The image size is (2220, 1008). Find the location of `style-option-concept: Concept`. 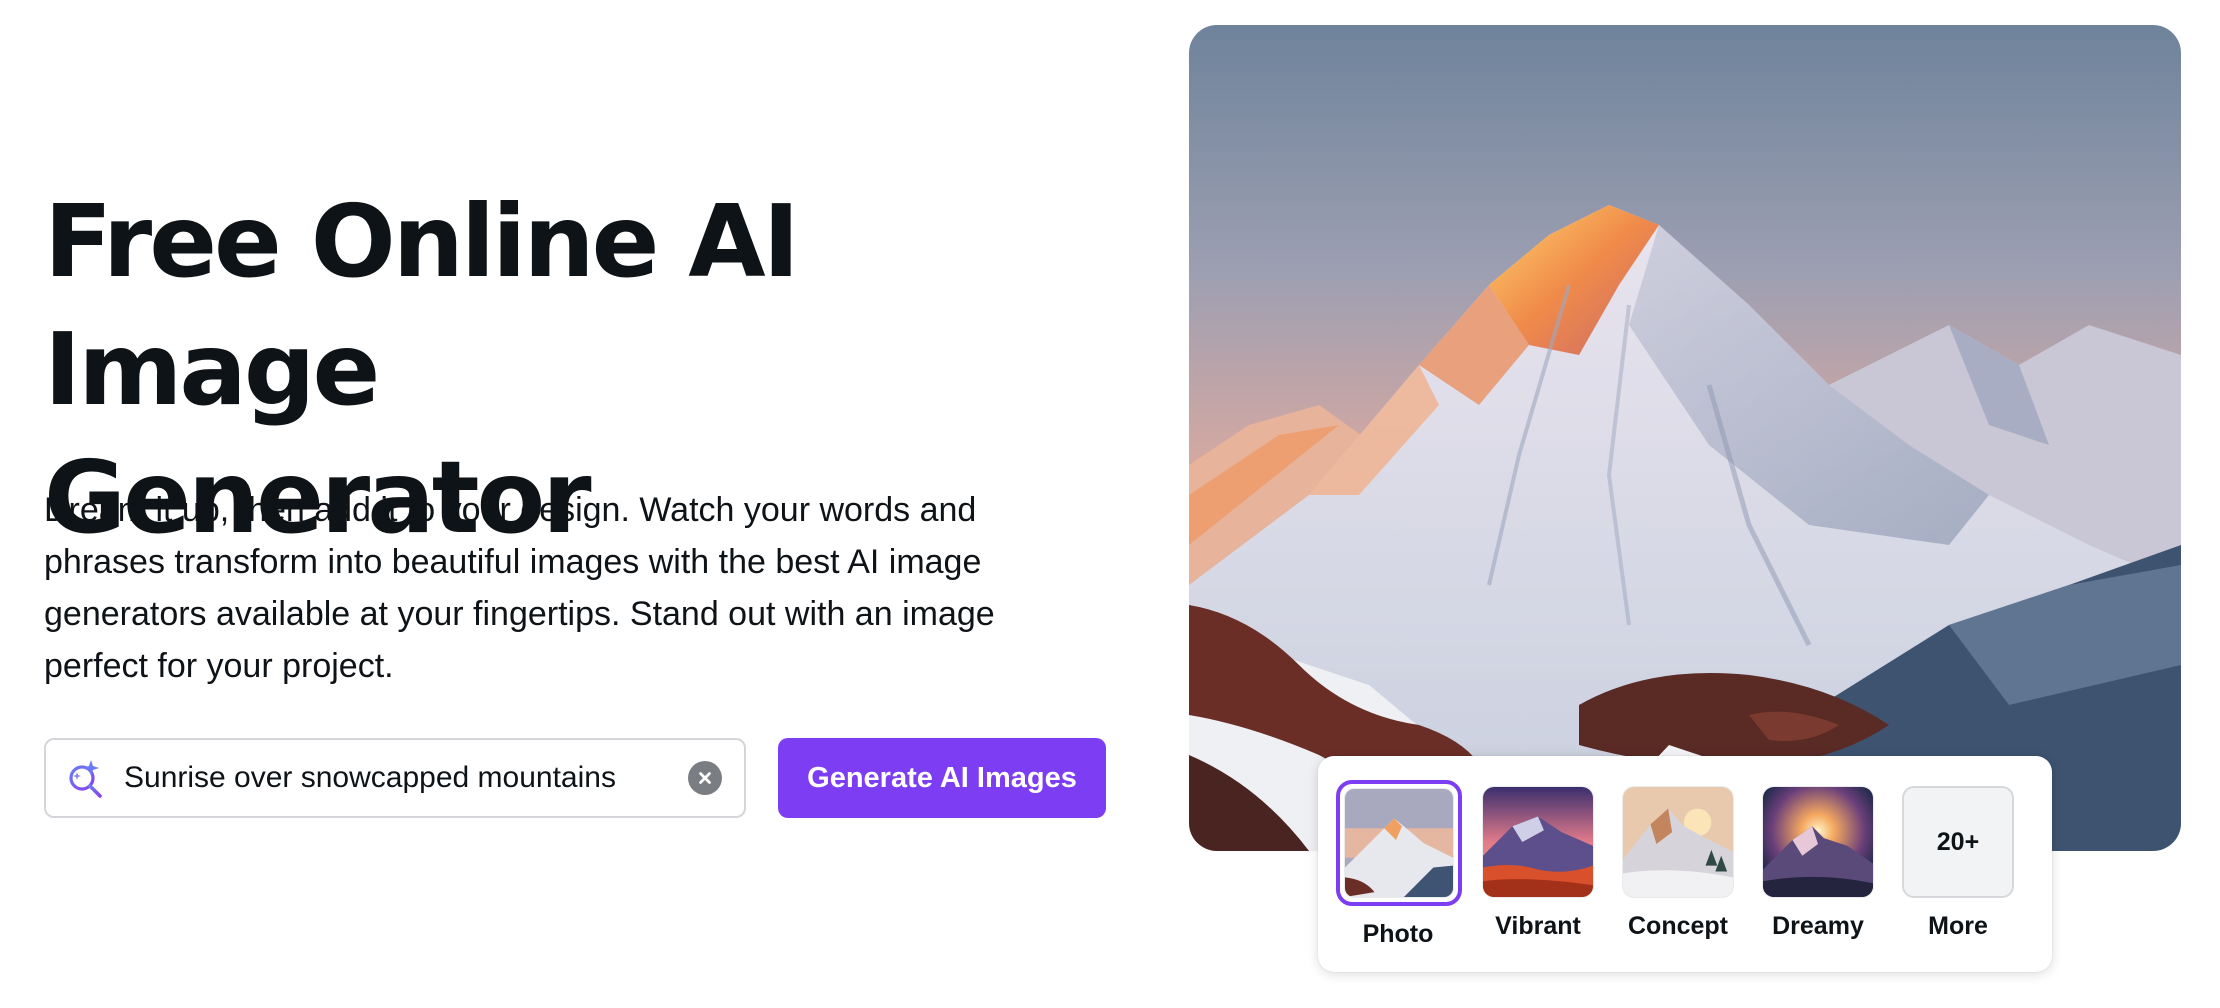

style-option-concept: Concept is located at coordinates (1678, 860).